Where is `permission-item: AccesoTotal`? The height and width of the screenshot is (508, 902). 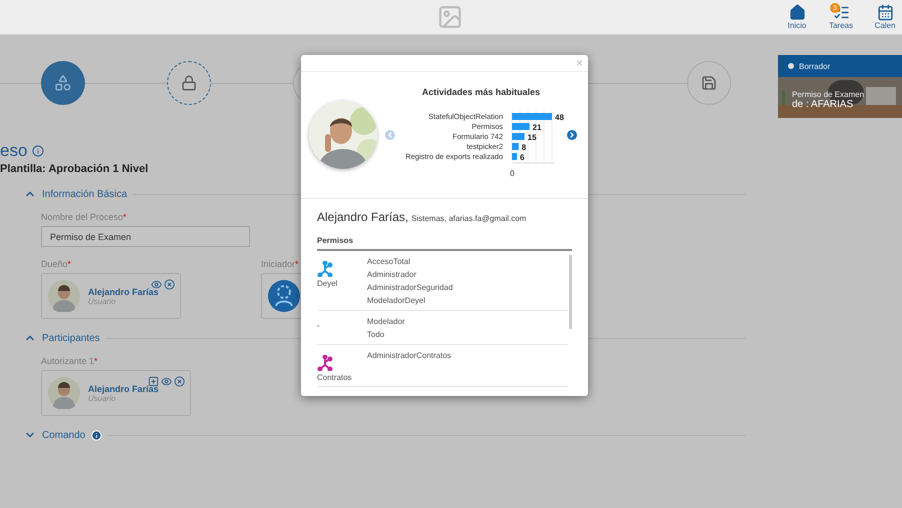 permission-item: AccesoTotal is located at coordinates (389, 262).